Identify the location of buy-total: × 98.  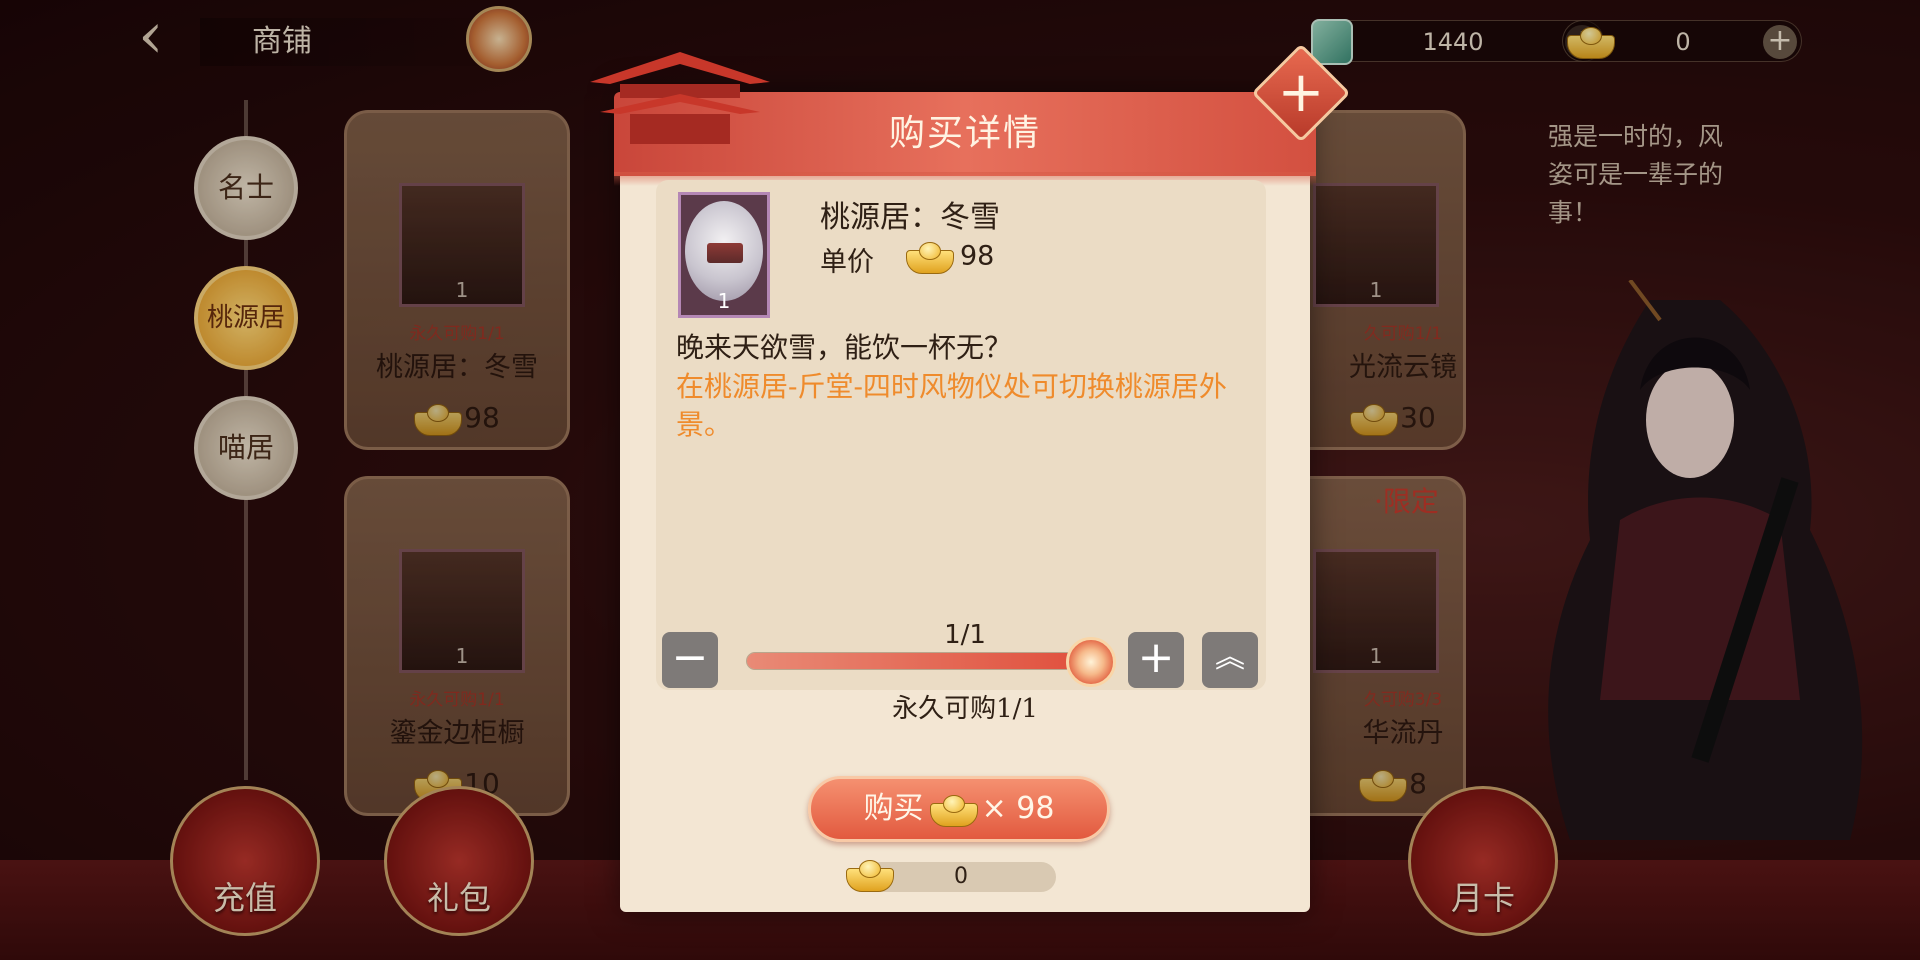
(1018, 808).